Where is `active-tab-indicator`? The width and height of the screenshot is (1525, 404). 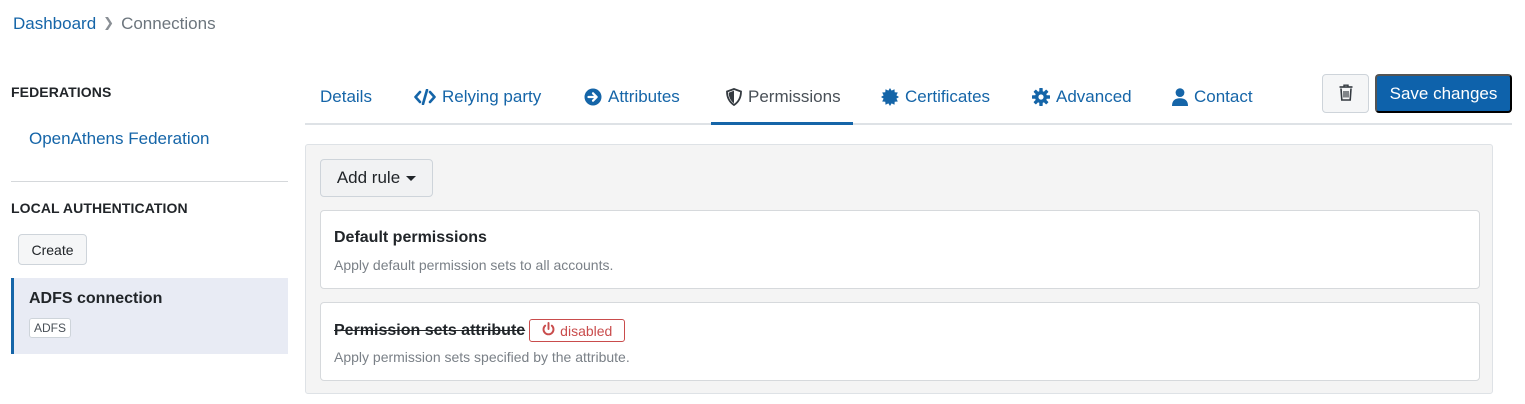
active-tab-indicator is located at coordinates (782, 123).